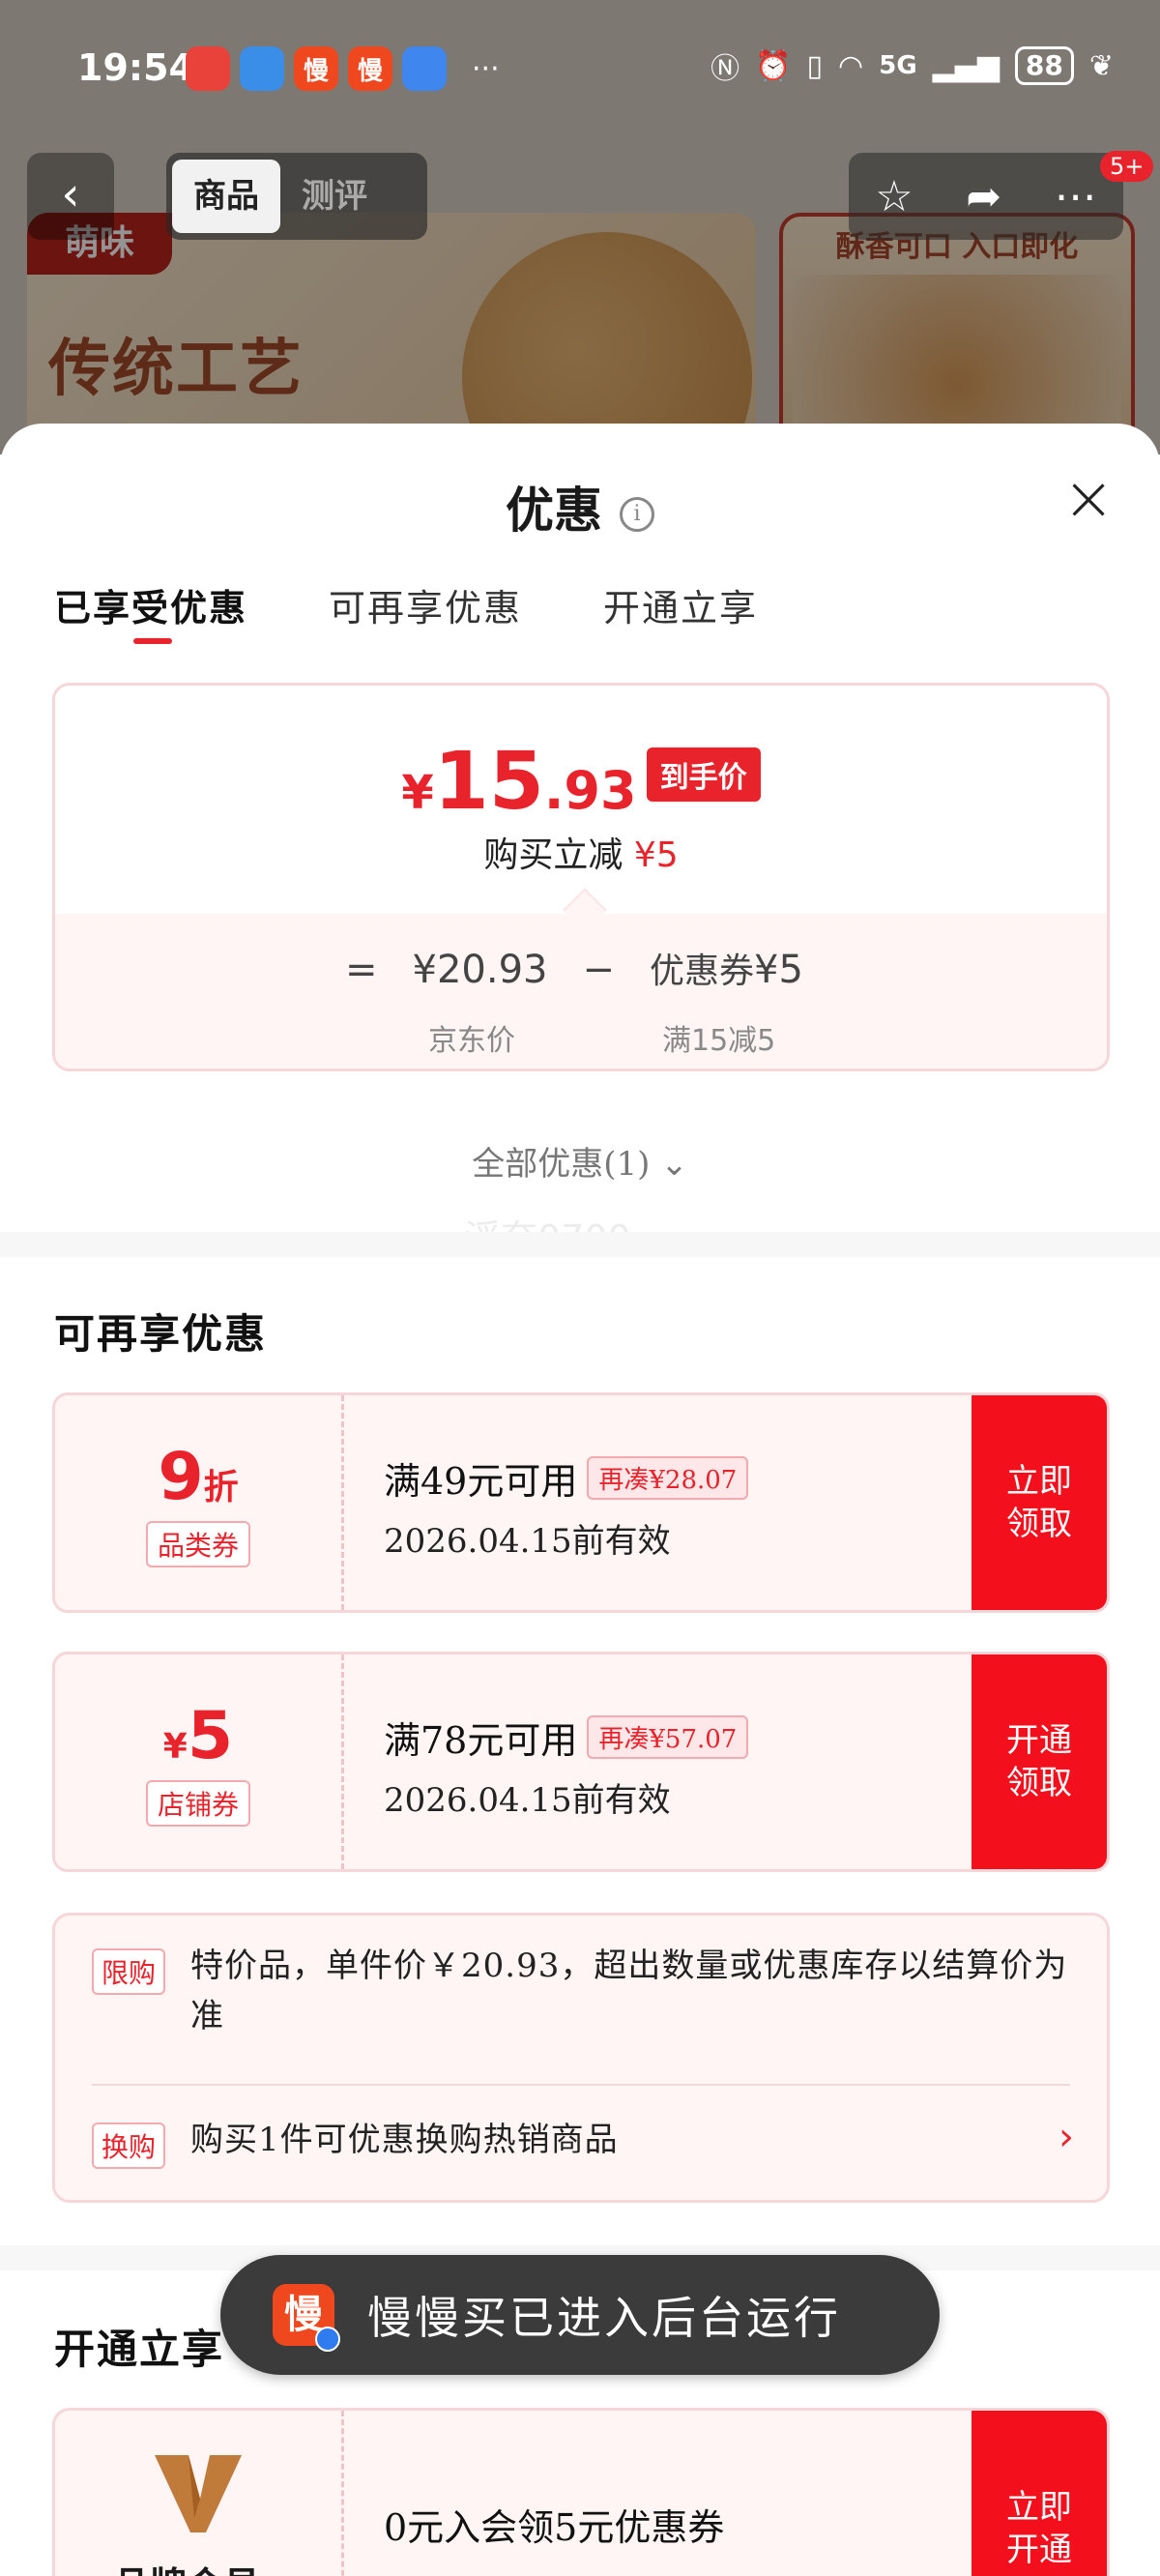  I want to click on coupon-label: 优惠券, so click(702, 971).